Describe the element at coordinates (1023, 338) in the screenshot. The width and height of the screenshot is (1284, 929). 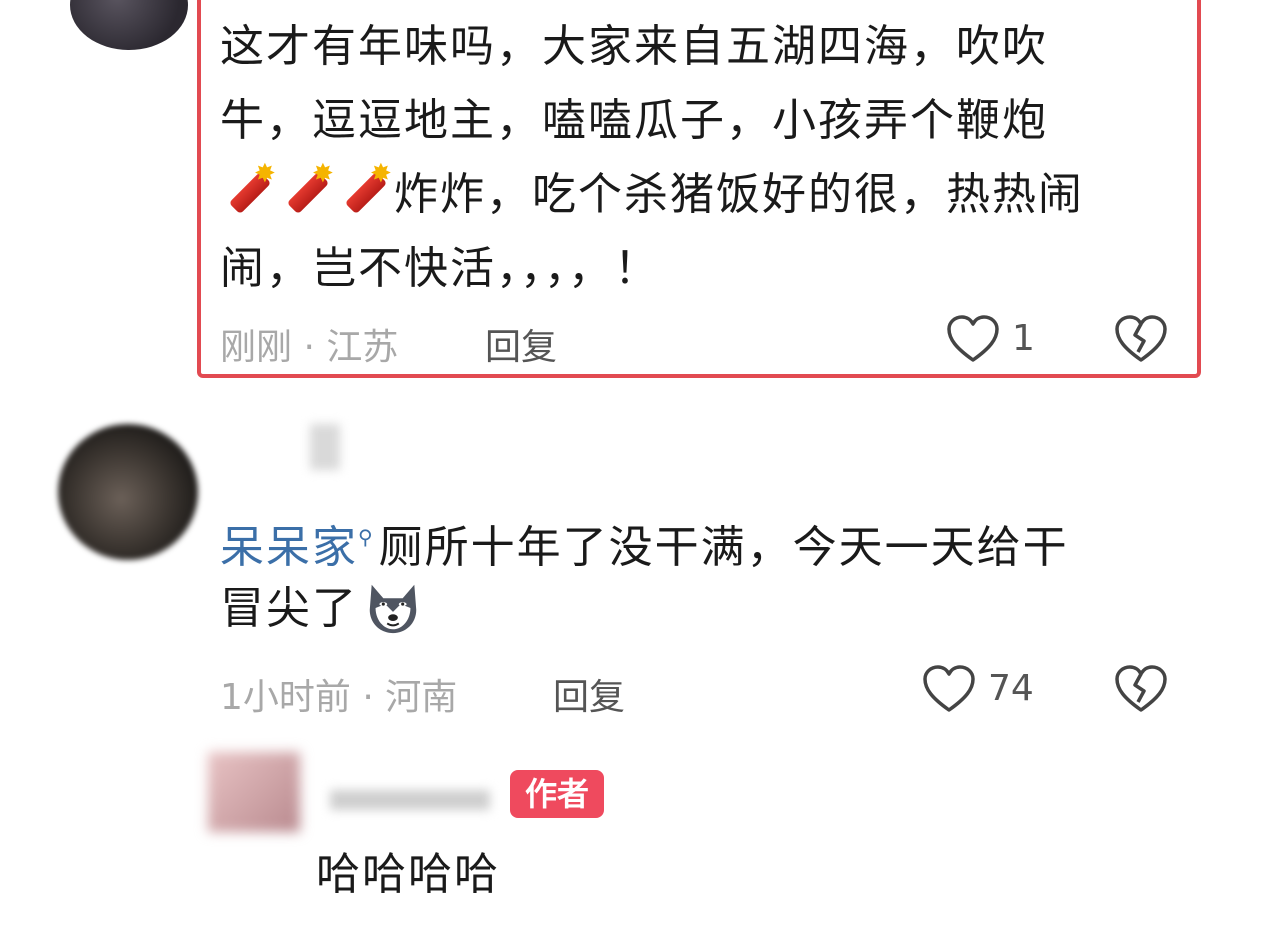
I see `like-count: 1` at that location.